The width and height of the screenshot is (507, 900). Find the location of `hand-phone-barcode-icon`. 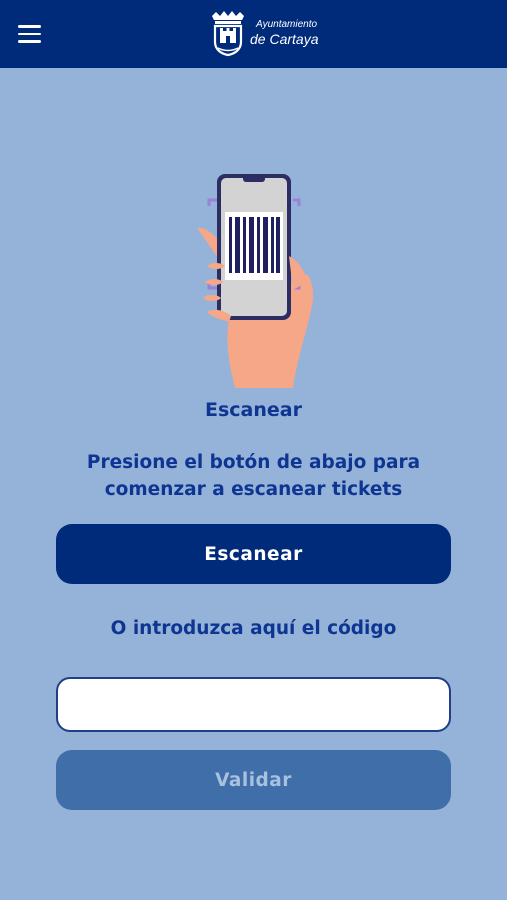

hand-phone-barcode-icon is located at coordinates (255, 281).